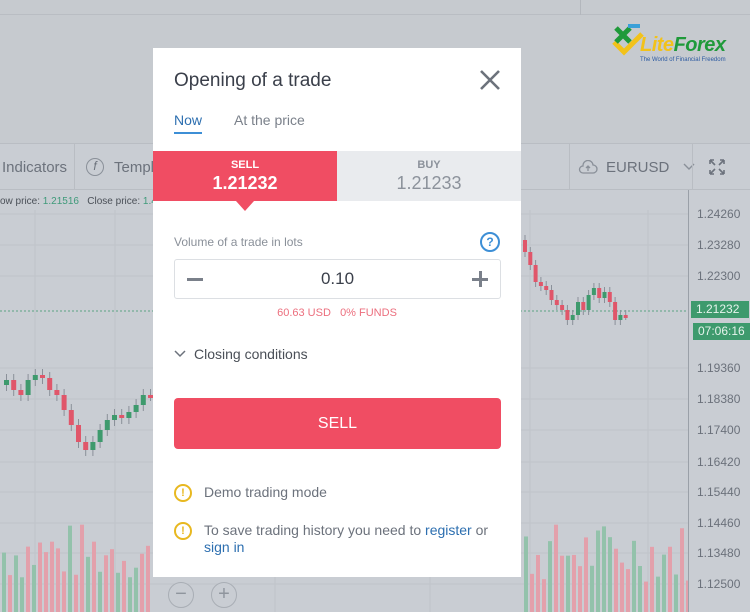  I want to click on price-axis-label: 1.24260, so click(719, 214).